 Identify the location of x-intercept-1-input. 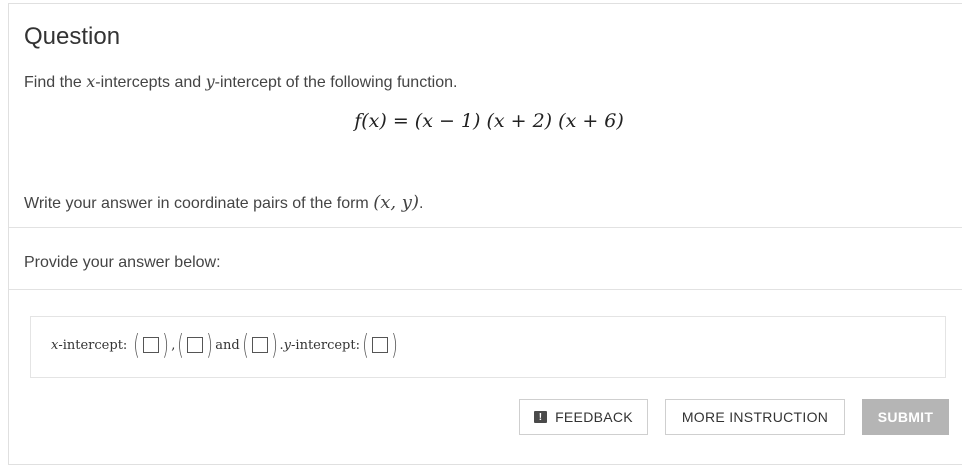
(151, 345).